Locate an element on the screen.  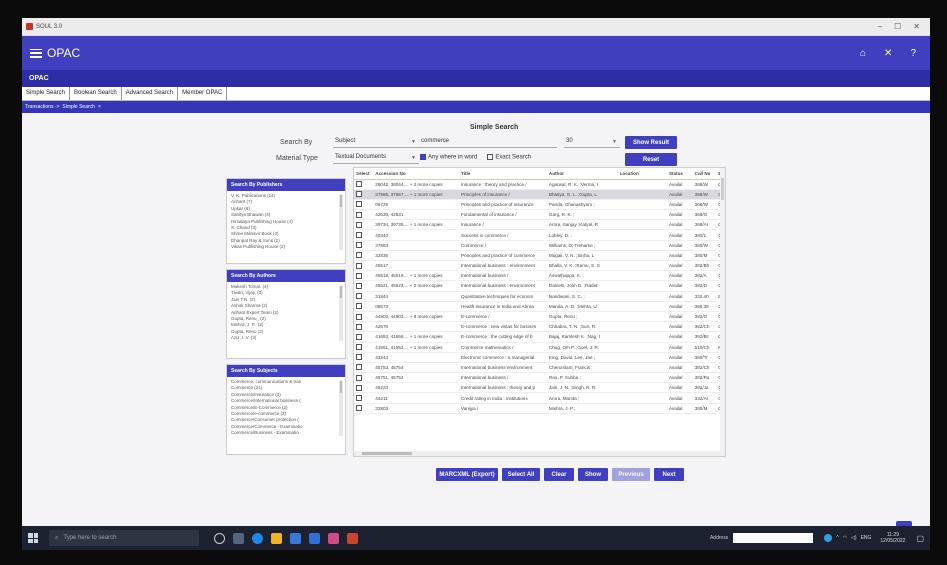
results-count-select: 30 ▼ is located at coordinates (592, 143).